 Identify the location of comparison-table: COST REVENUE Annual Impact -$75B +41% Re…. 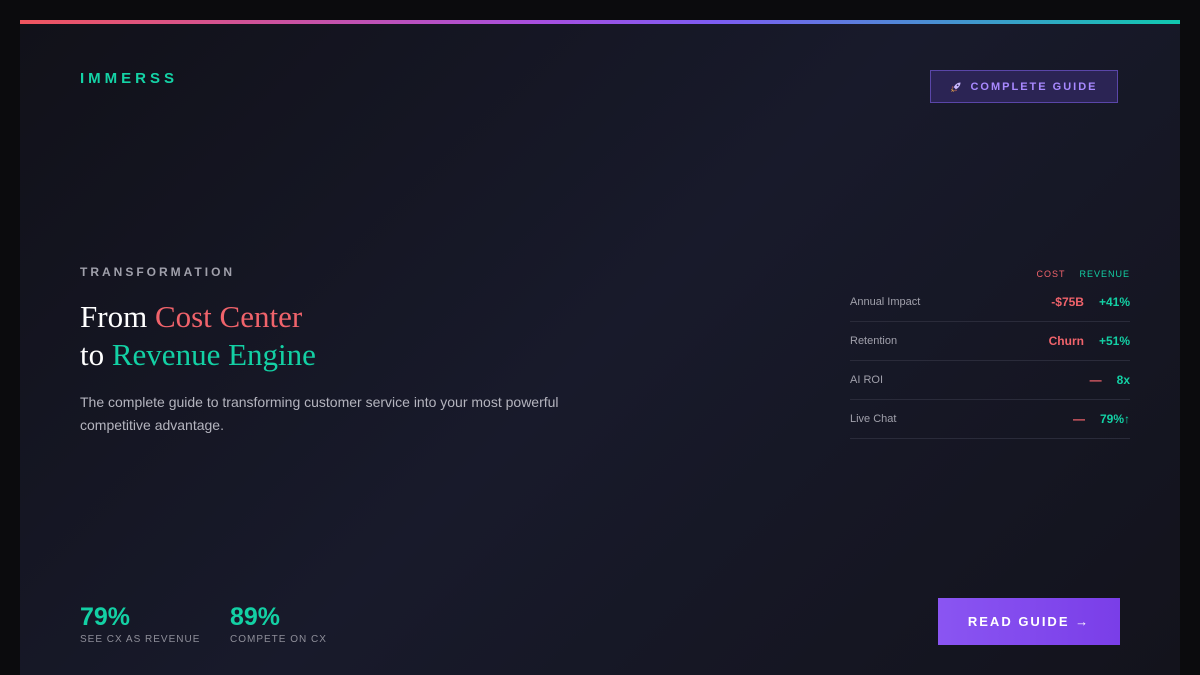
(990, 352).